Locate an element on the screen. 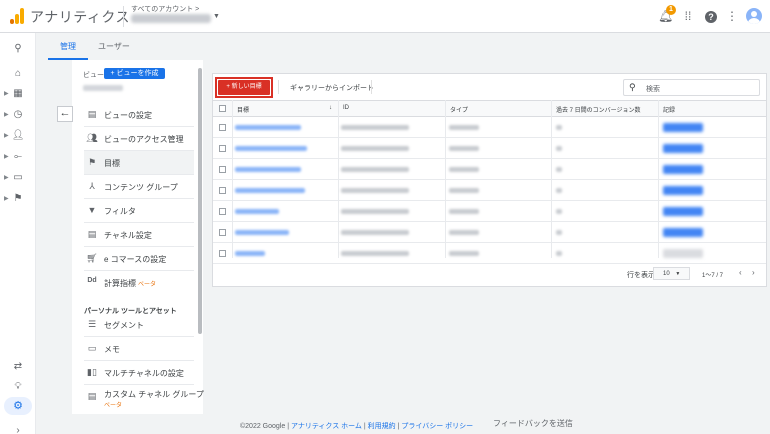  beta-label: ベータ is located at coordinates (113, 406).